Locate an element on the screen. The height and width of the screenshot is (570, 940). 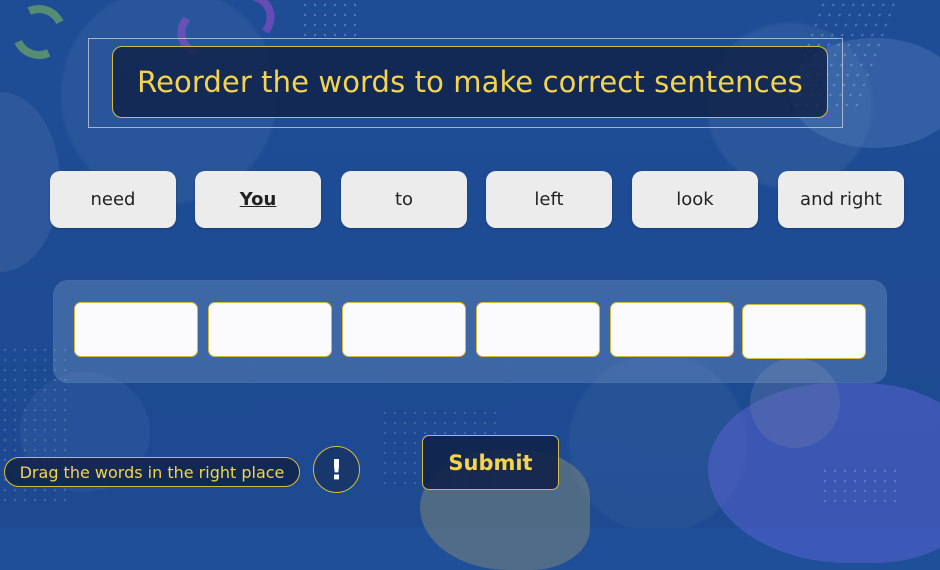
word-tile: to is located at coordinates (404, 199).